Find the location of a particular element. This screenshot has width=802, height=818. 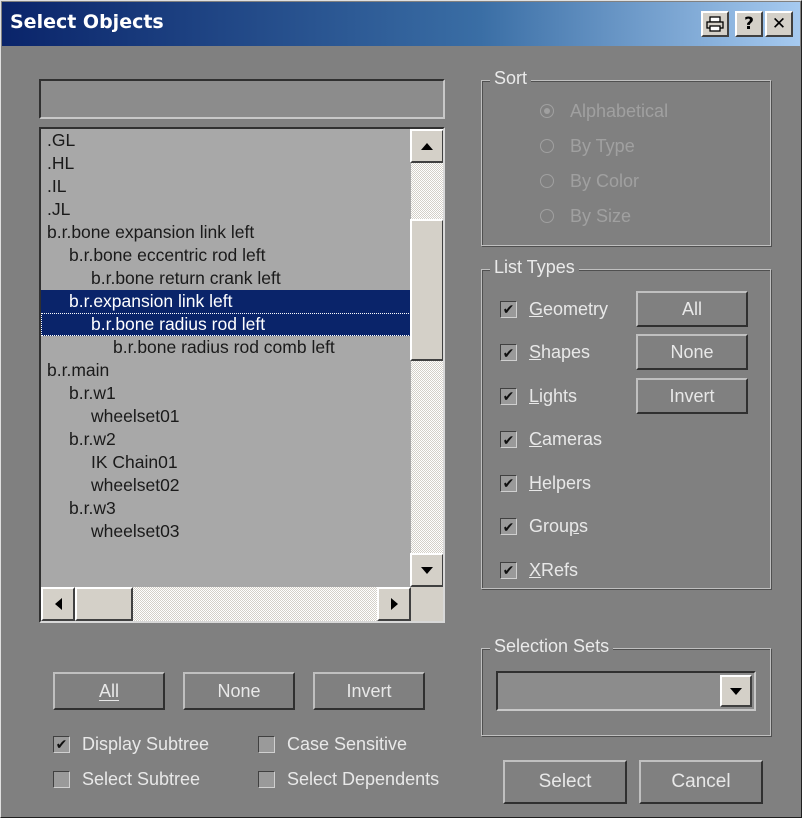

title-bar: Select Objects ? ✕ is located at coordinates (401, 24).